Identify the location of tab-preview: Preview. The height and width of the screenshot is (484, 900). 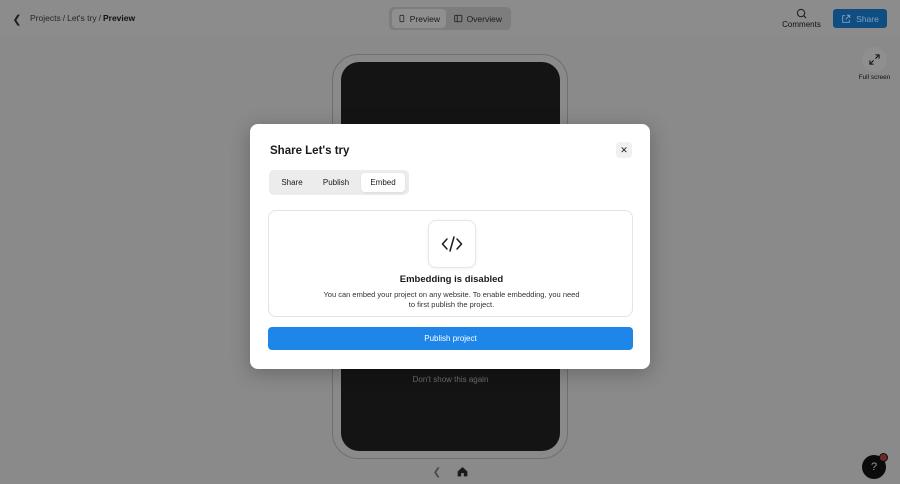
(419, 18).